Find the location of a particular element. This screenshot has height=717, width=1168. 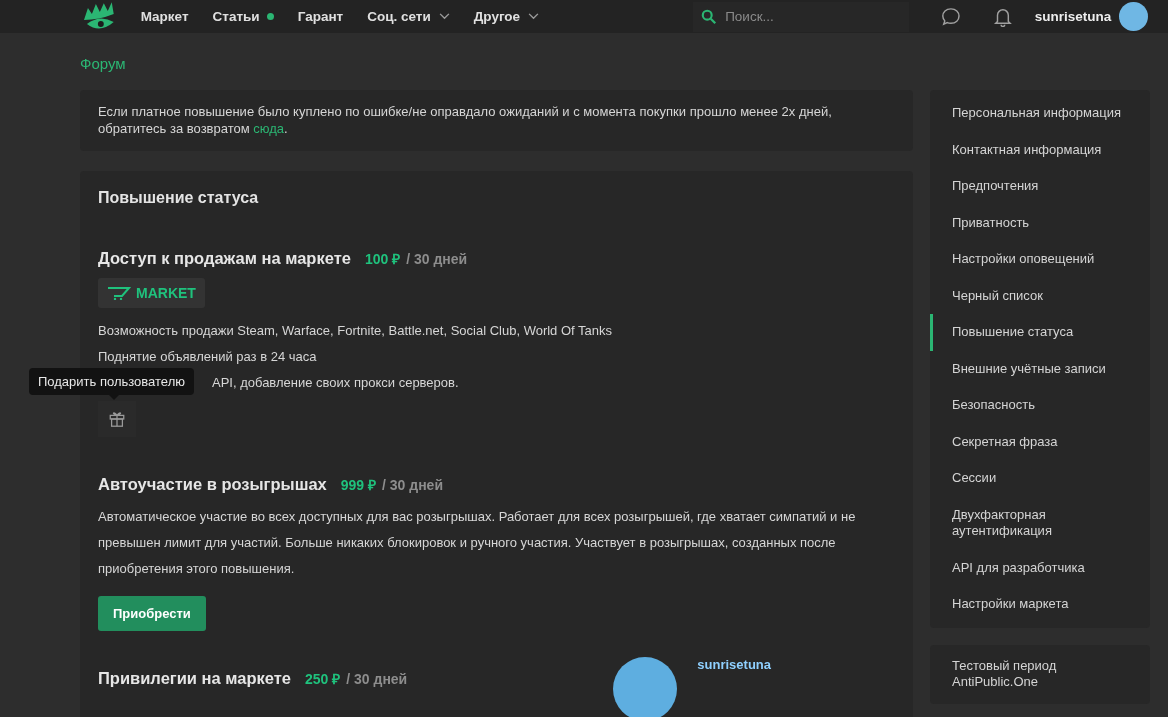

feature-text: API, добавление своих прокси серверов. is located at coordinates (335, 383).